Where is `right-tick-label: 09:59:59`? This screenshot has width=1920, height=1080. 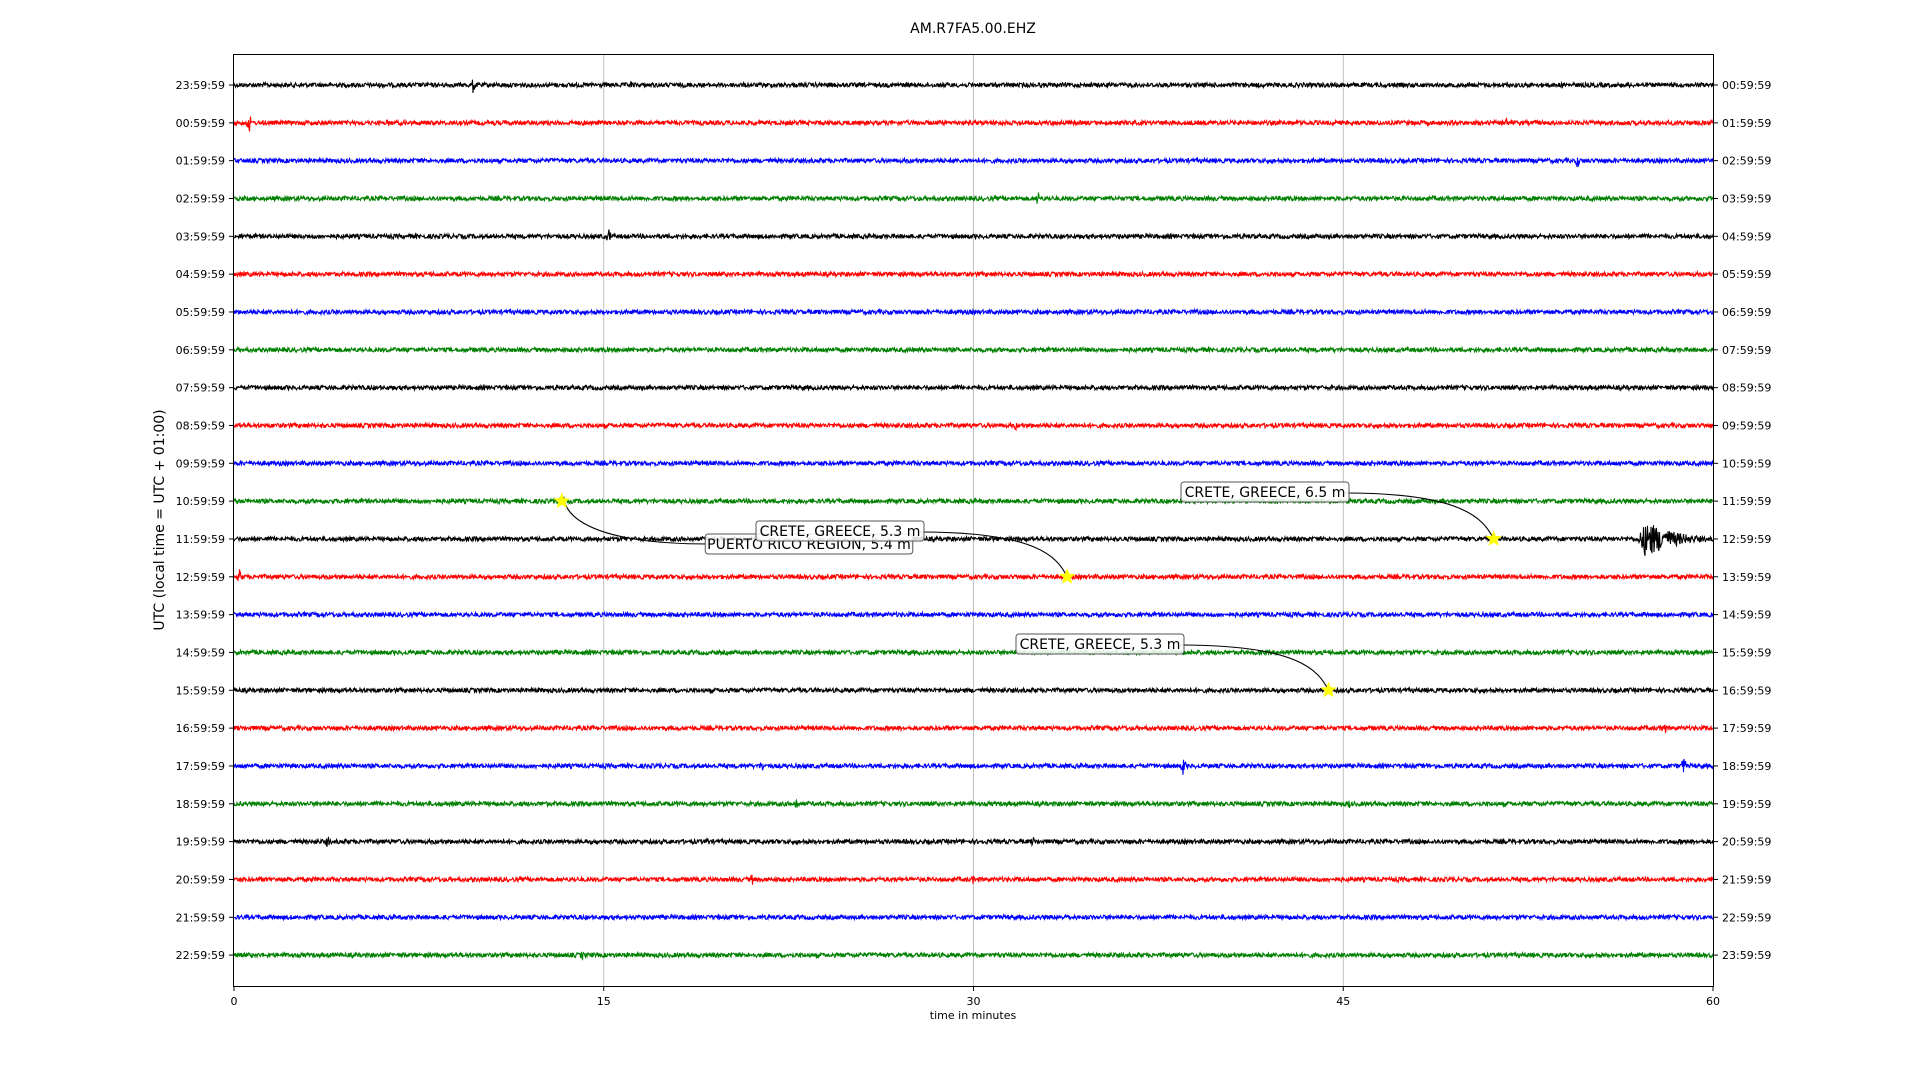 right-tick-label: 09:59:59 is located at coordinates (1746, 425).